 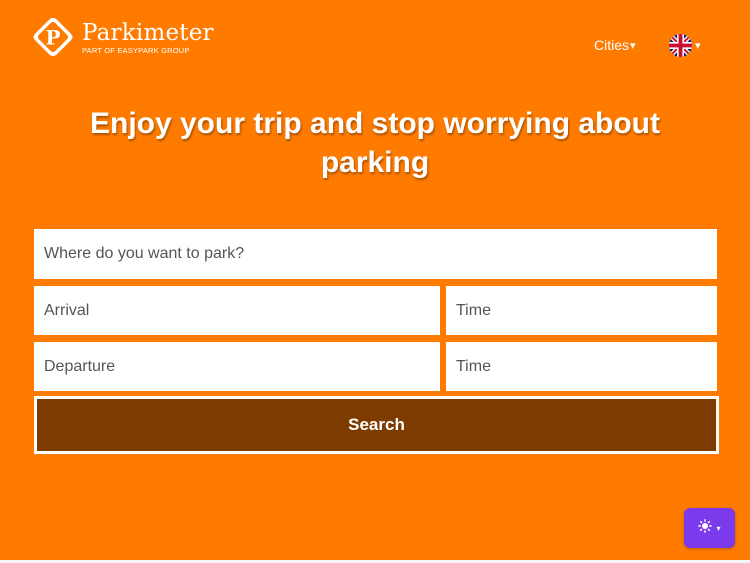 I want to click on sun-icon, so click(x=705, y=528).